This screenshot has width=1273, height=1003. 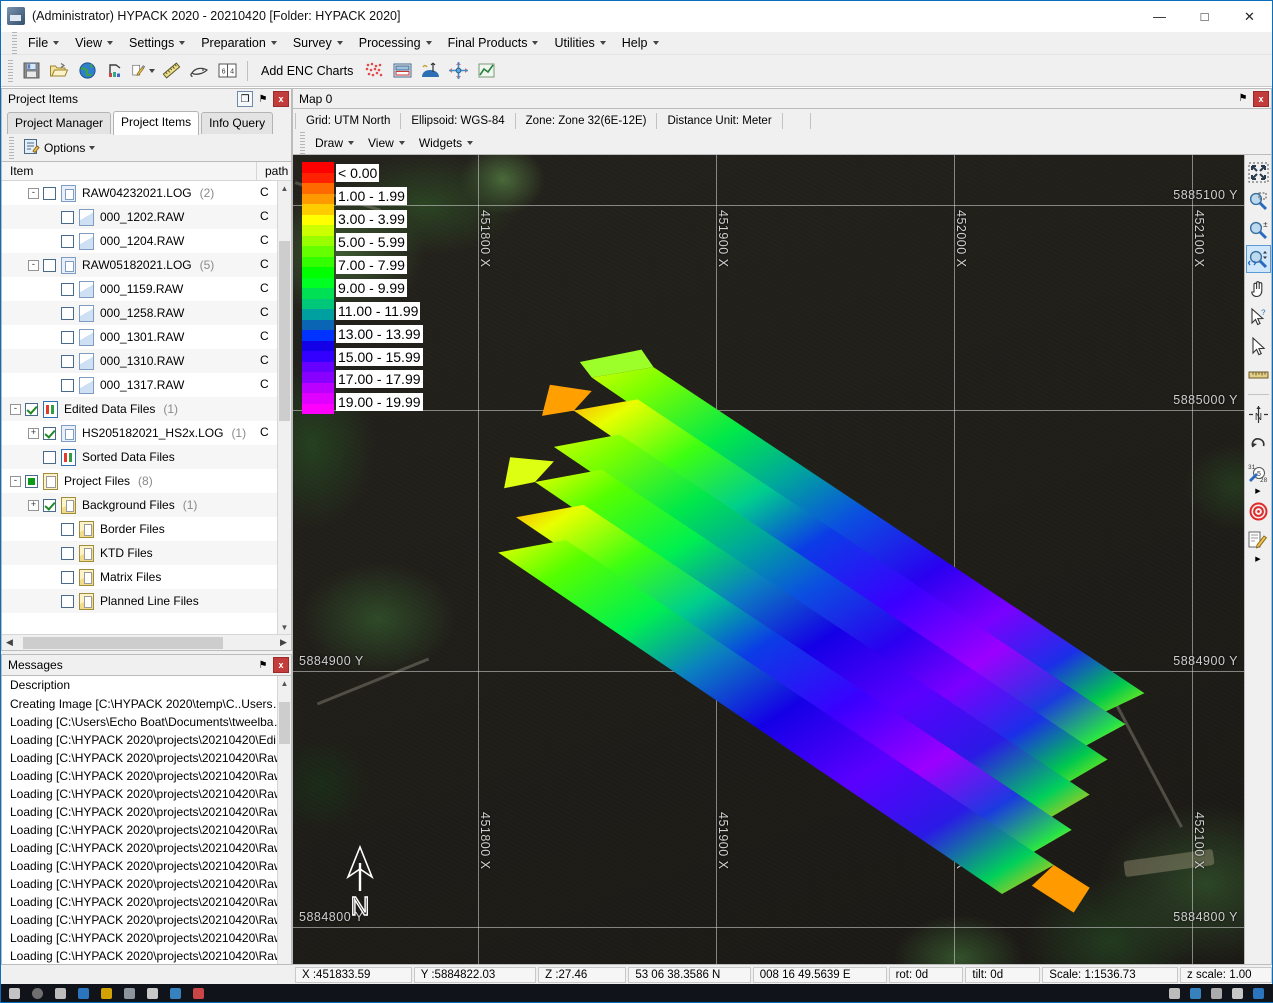 What do you see at coordinates (199, 71) in the screenshot?
I see `whale-sonar-icon` at bounding box center [199, 71].